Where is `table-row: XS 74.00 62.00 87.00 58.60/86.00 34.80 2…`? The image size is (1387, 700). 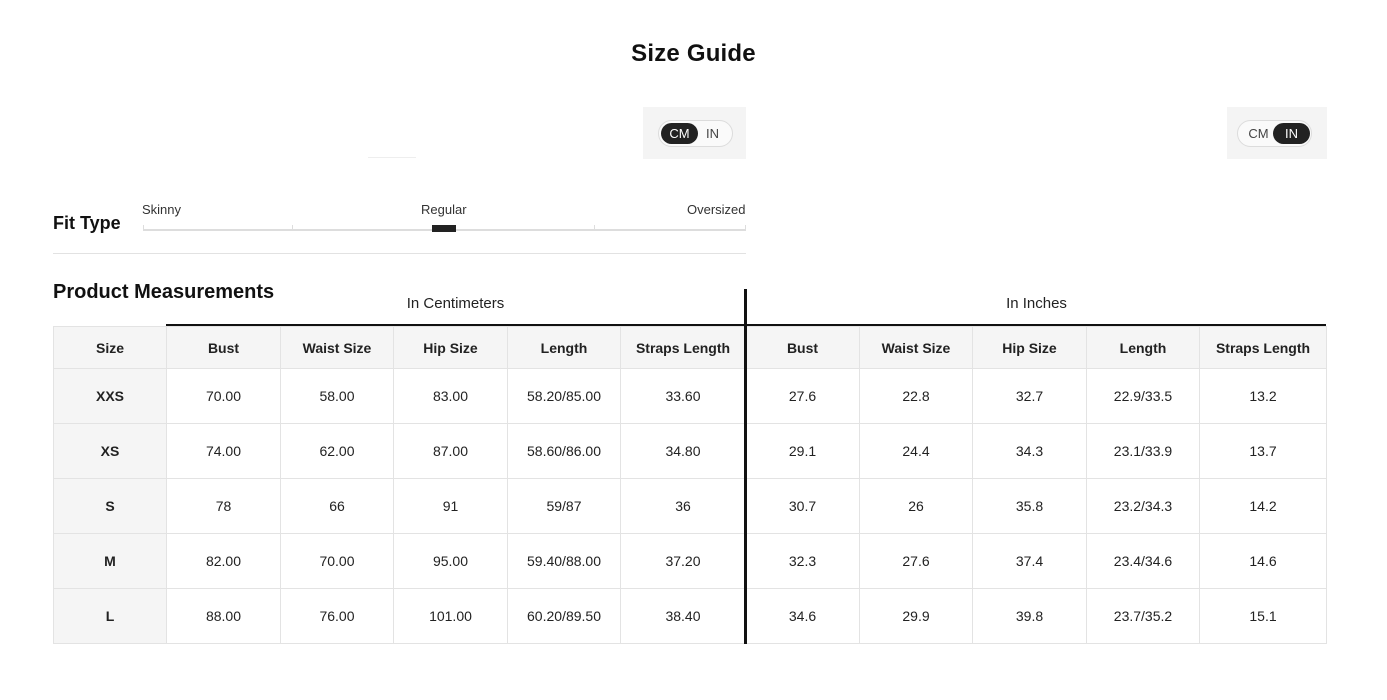
table-row: XS 74.00 62.00 87.00 58.60/86.00 34.80 2… is located at coordinates (690, 451).